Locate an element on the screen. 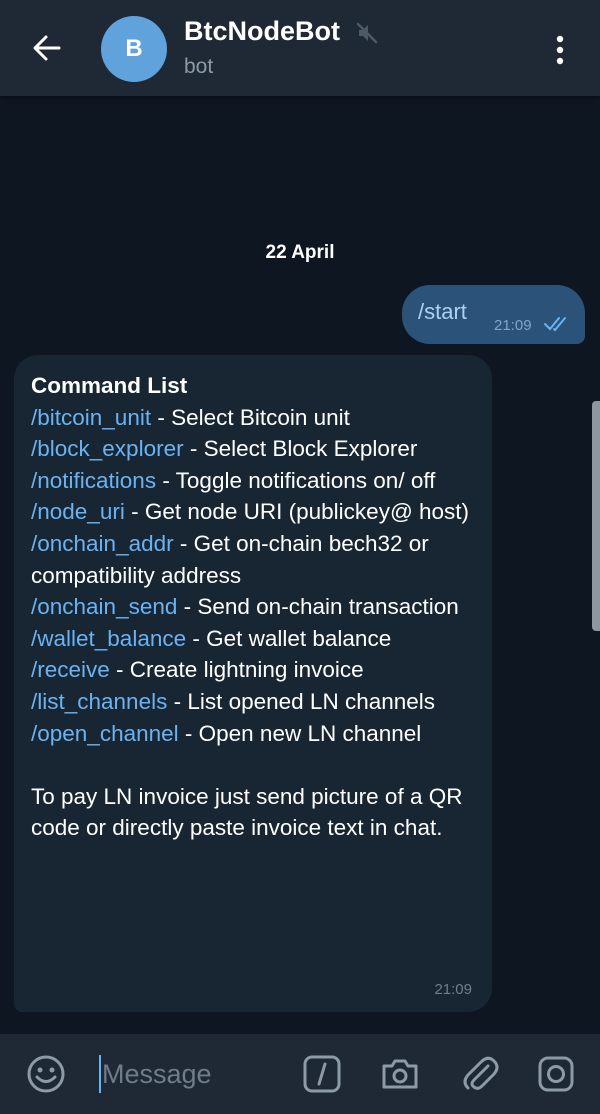 This screenshot has width=600, height=1114. avatar-letter: B is located at coordinates (134, 48).